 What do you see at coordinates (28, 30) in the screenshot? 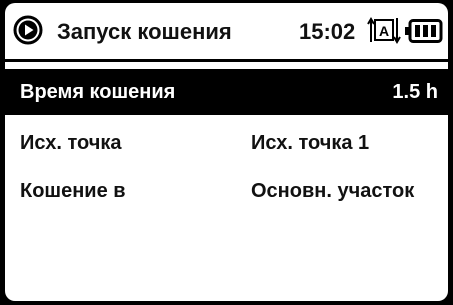
I see `play-circle-icon` at bounding box center [28, 30].